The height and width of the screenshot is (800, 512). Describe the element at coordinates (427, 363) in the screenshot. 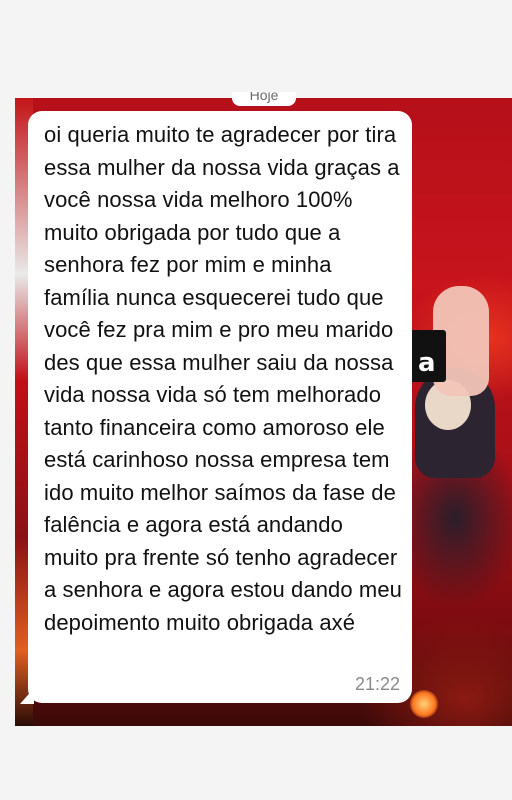

I see `wallpaper-sign-text: a` at that location.